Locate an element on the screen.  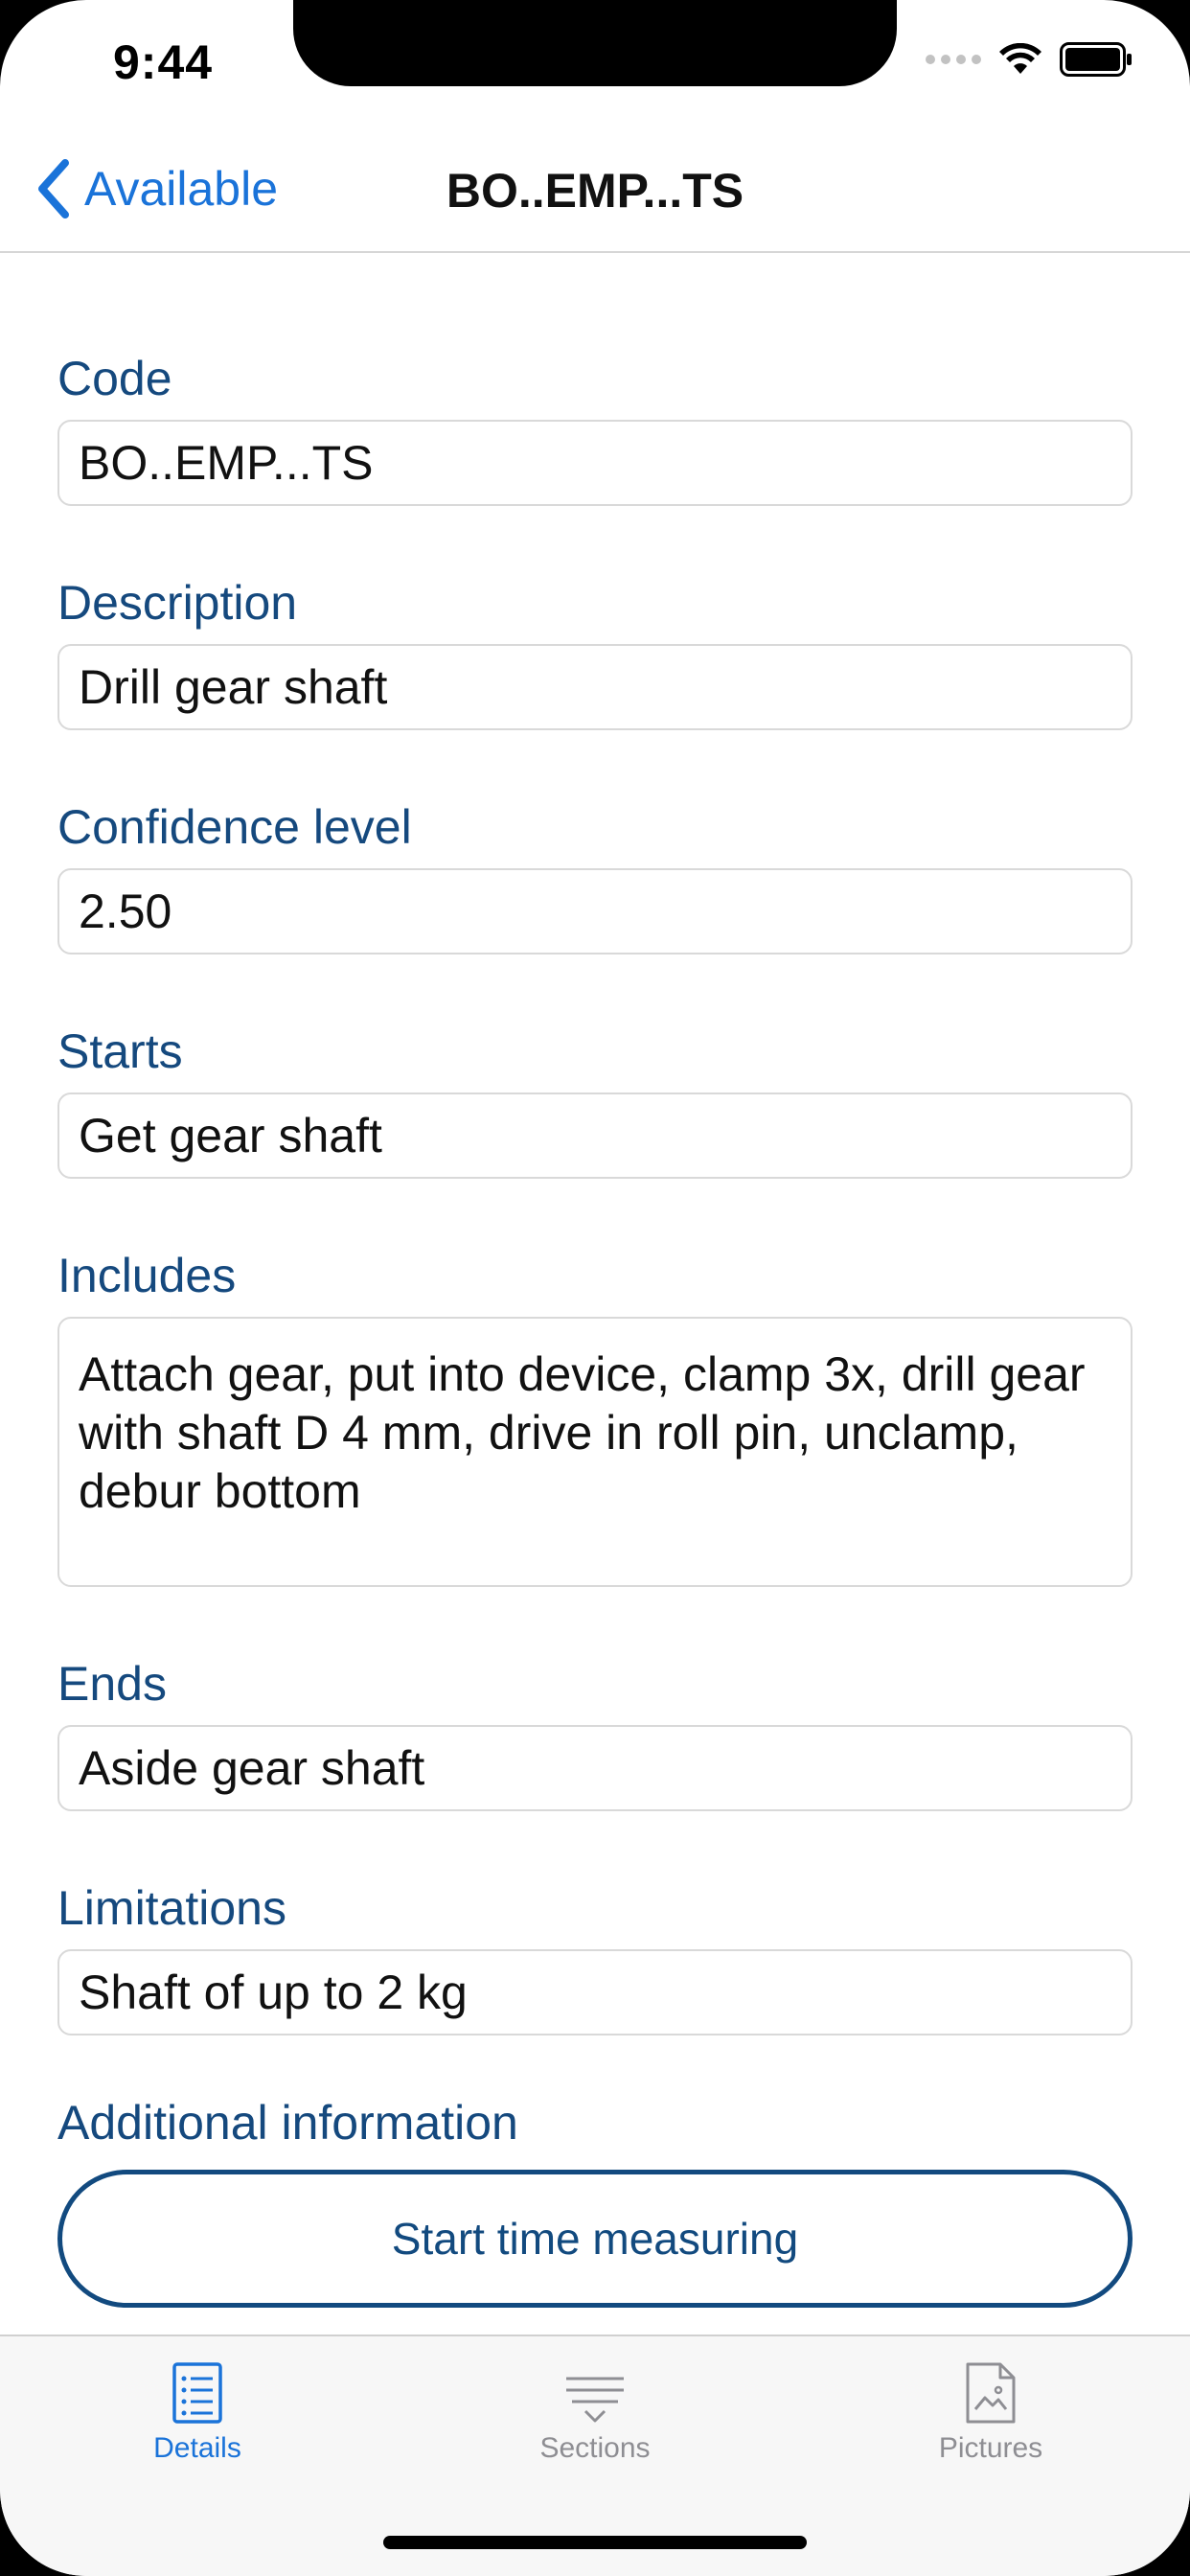
field-label: Limitations is located at coordinates (171, 1908).